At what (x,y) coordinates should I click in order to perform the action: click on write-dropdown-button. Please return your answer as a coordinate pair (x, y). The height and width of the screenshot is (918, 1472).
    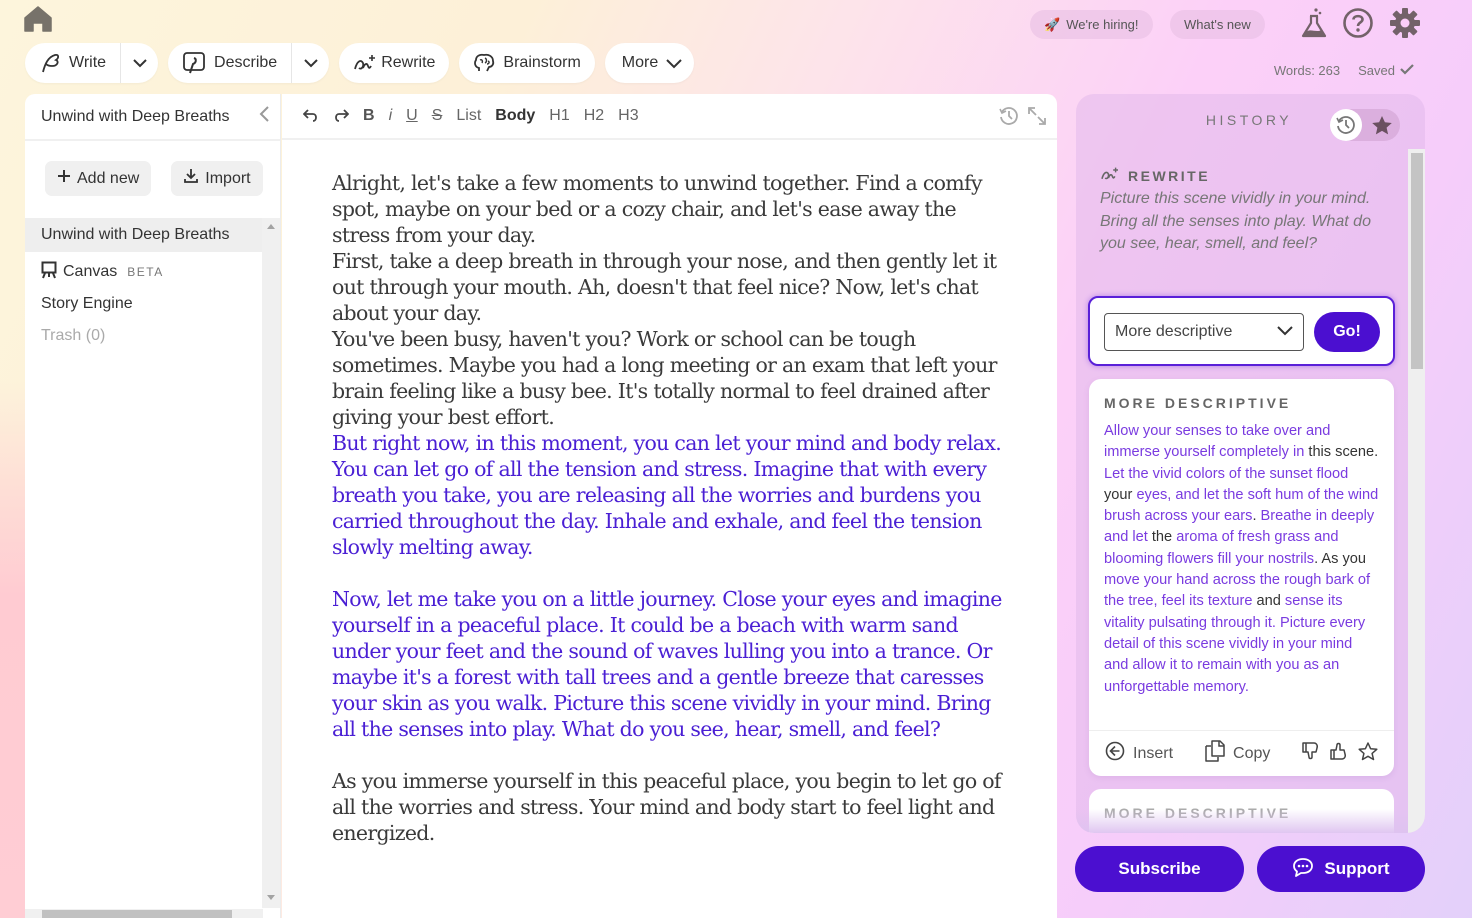
    Looking at the image, I should click on (139, 63).